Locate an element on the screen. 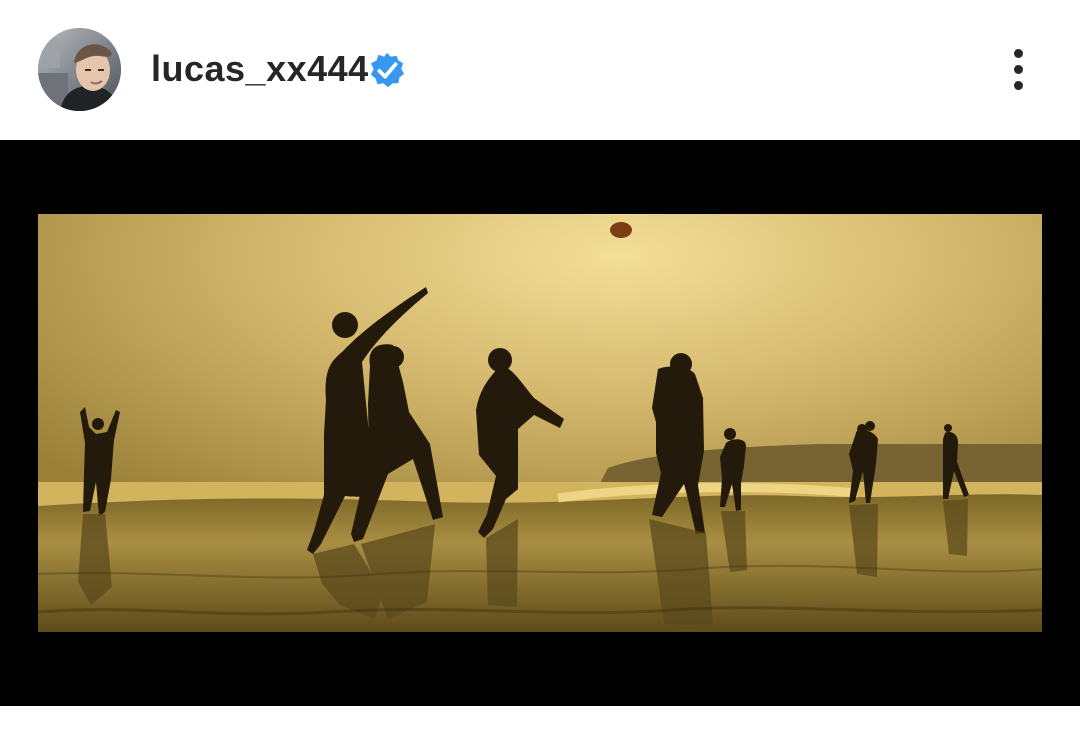 Image resolution: width=1080 pixels, height=729 pixels. username-link: lucas_xx444 is located at coordinates (260, 69).